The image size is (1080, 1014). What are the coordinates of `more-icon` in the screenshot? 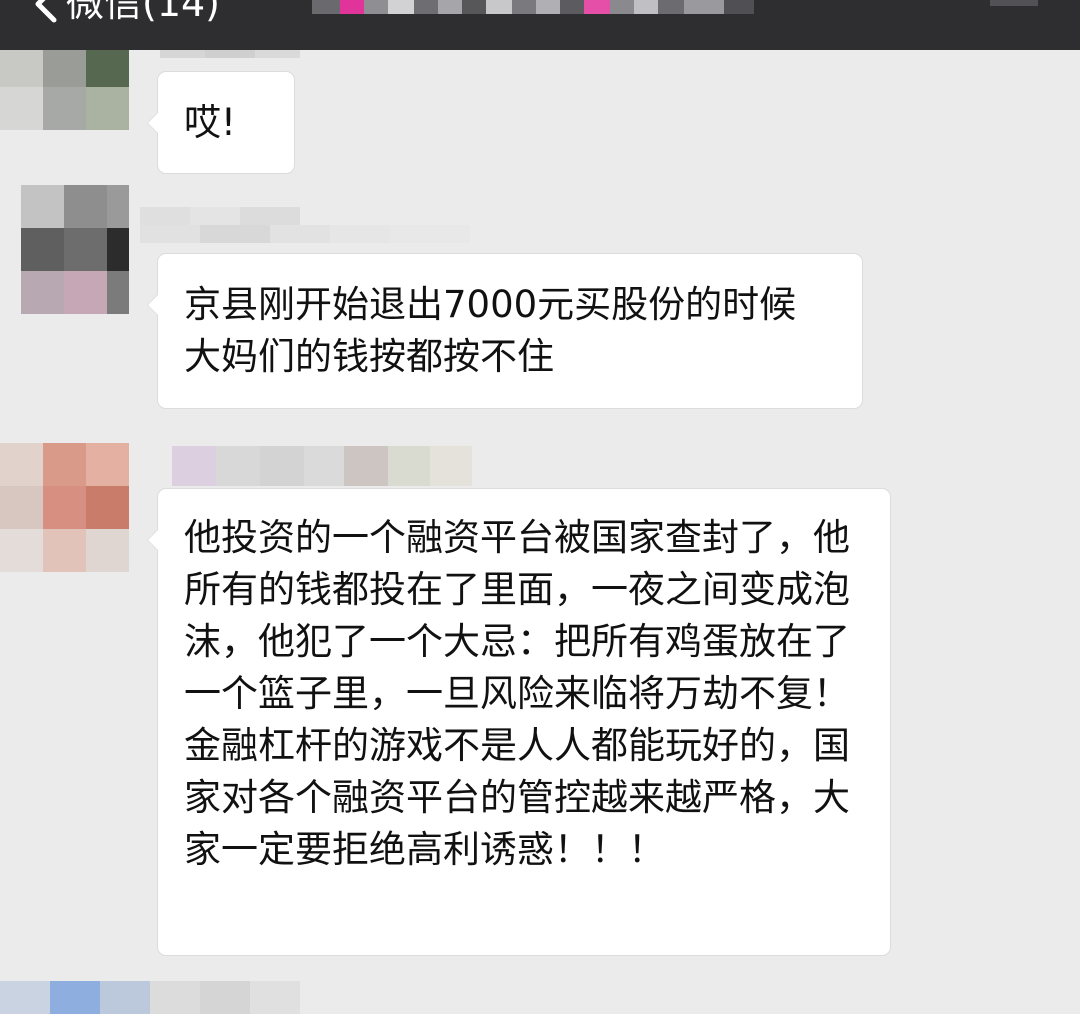 It's located at (1014, 3).